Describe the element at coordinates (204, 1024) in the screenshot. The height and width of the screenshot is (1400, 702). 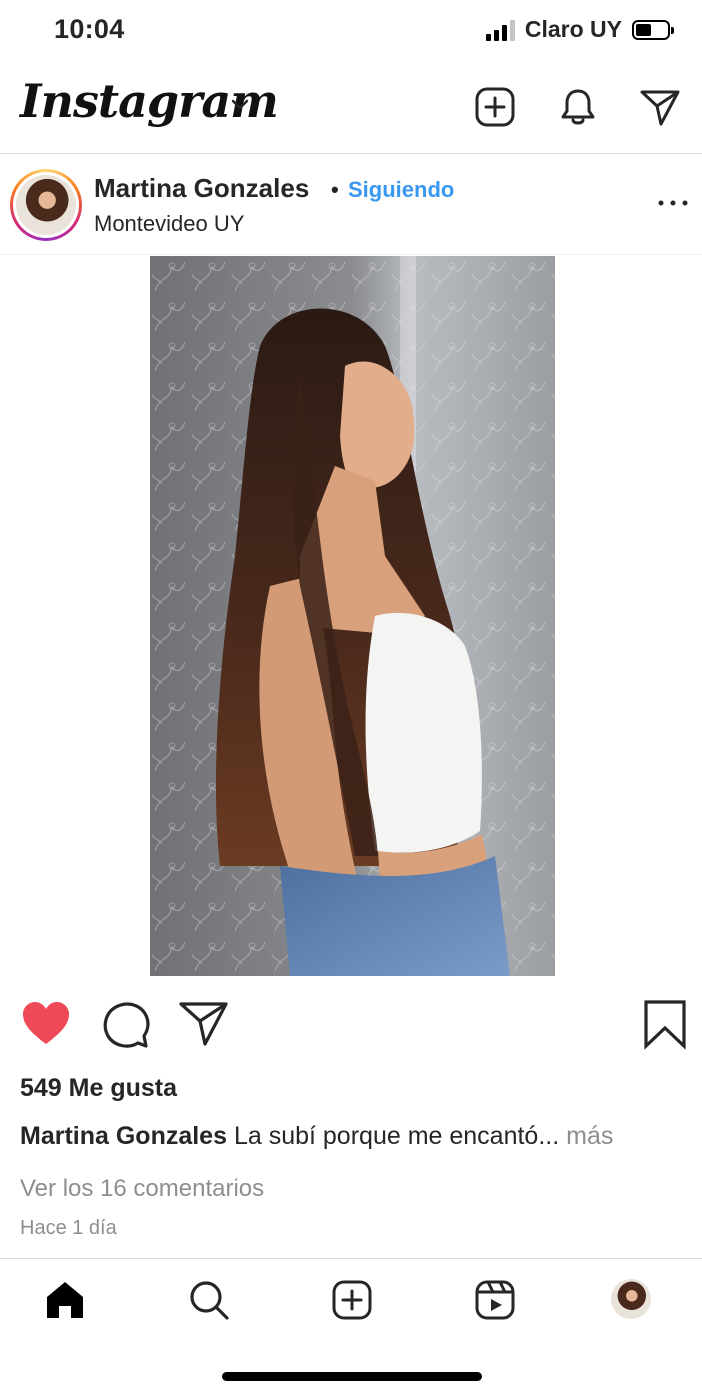
I see `share-icon` at that location.